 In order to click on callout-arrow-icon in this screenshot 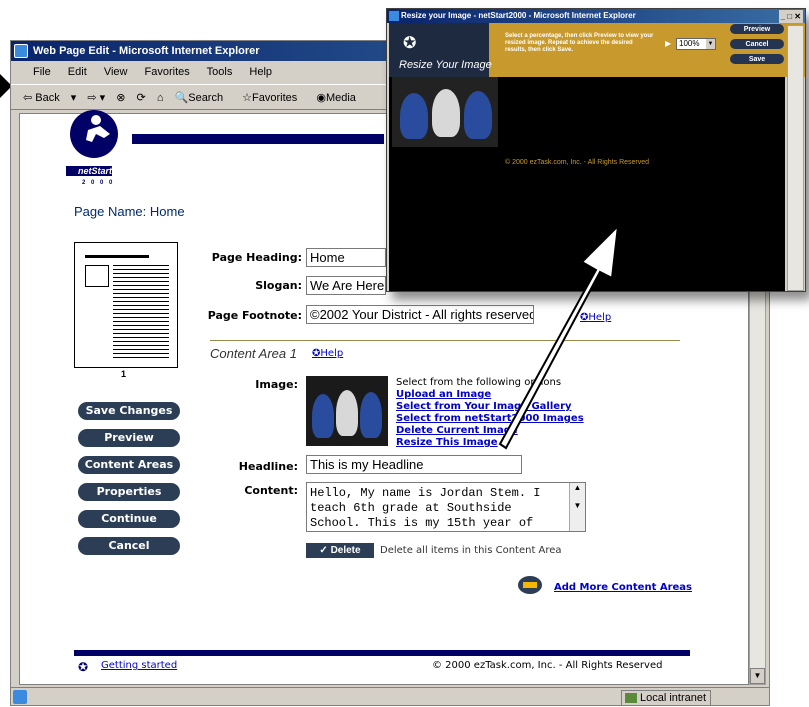, I will do `click(559, 336)`.